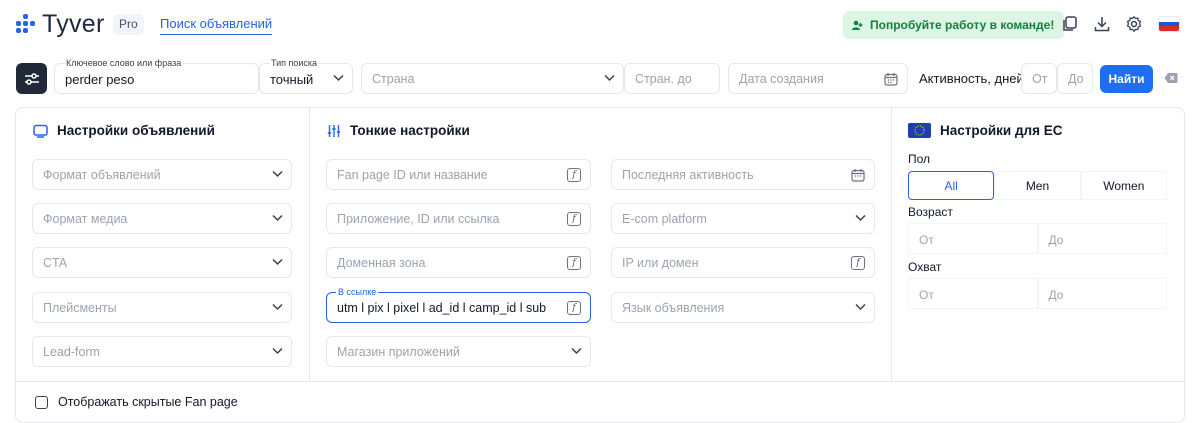  I want to click on gender-option-men: Men, so click(1037, 185).